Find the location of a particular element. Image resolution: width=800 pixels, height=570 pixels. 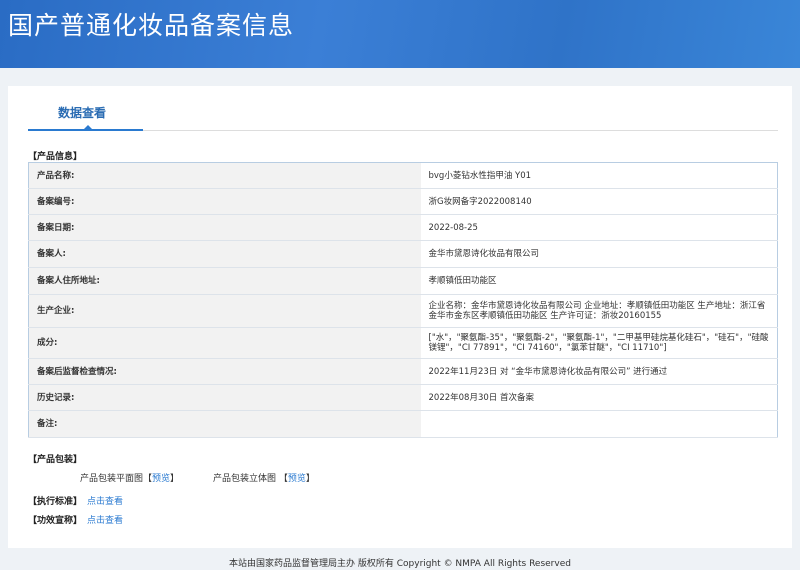

table-row: 备案人住所地址: 孝顺镇低田功能区 is located at coordinates (403, 281).